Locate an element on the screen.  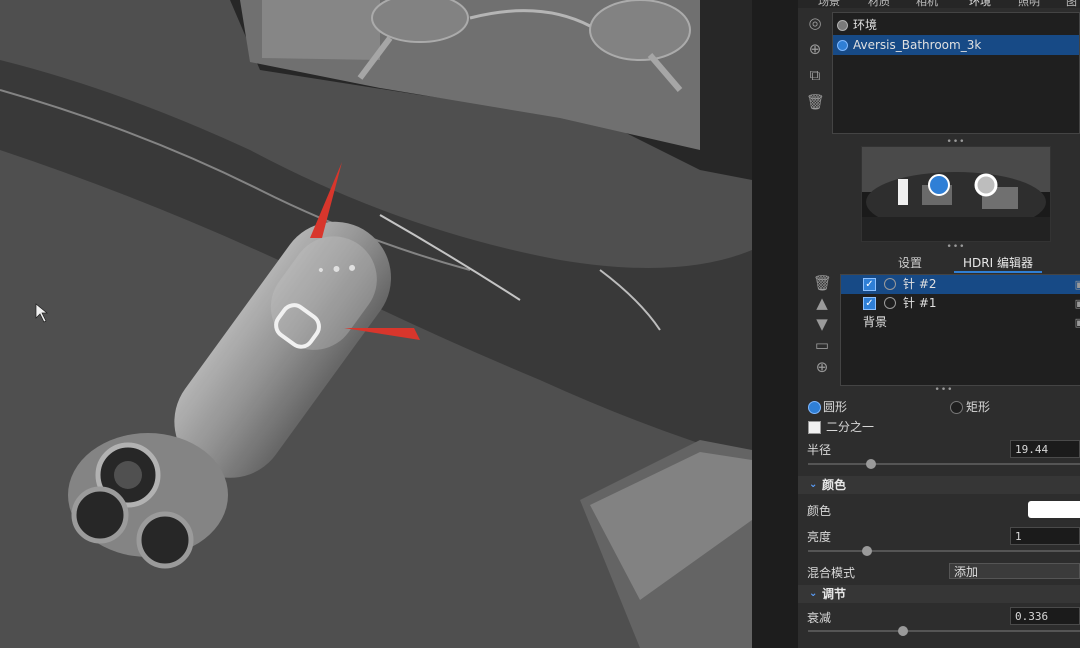
brightness-field: 1 is located at coordinates (1045, 536).